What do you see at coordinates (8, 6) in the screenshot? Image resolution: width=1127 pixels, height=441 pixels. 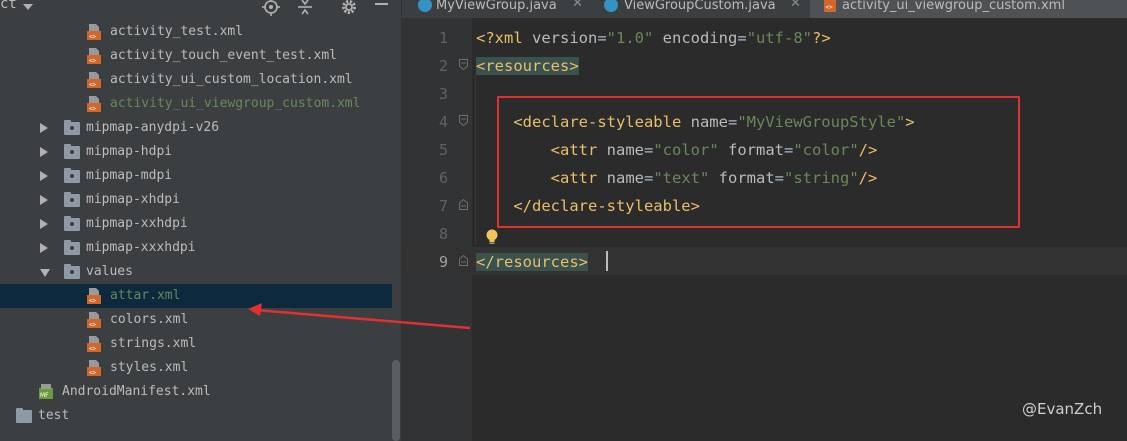 I see `project-view-title: ct` at bounding box center [8, 6].